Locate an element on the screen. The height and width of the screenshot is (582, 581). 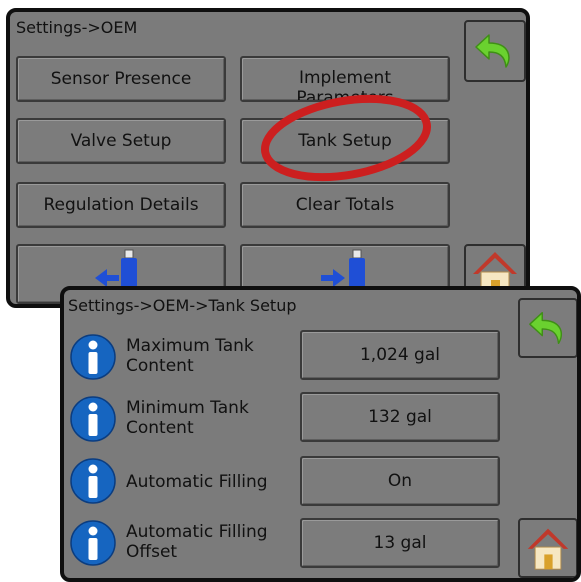
home-icon is located at coordinates (548, 549).